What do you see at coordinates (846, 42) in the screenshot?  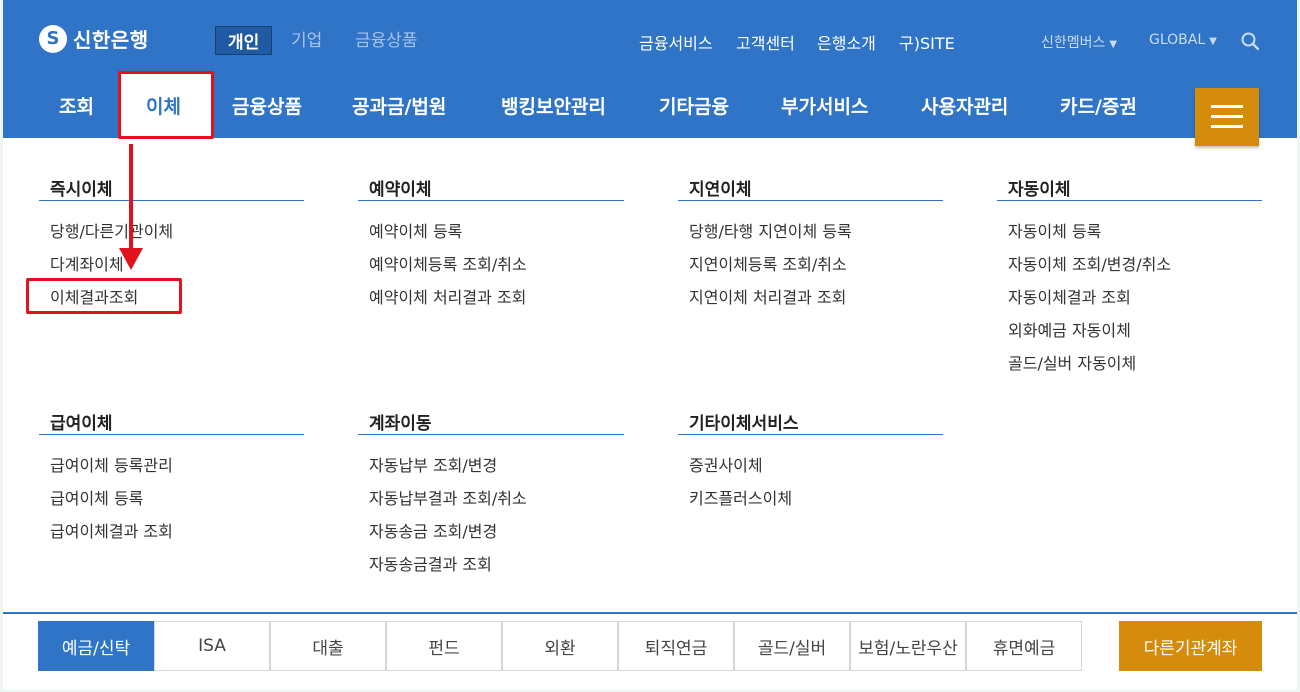 I see `util-link-about-bank: 은행소개` at bounding box center [846, 42].